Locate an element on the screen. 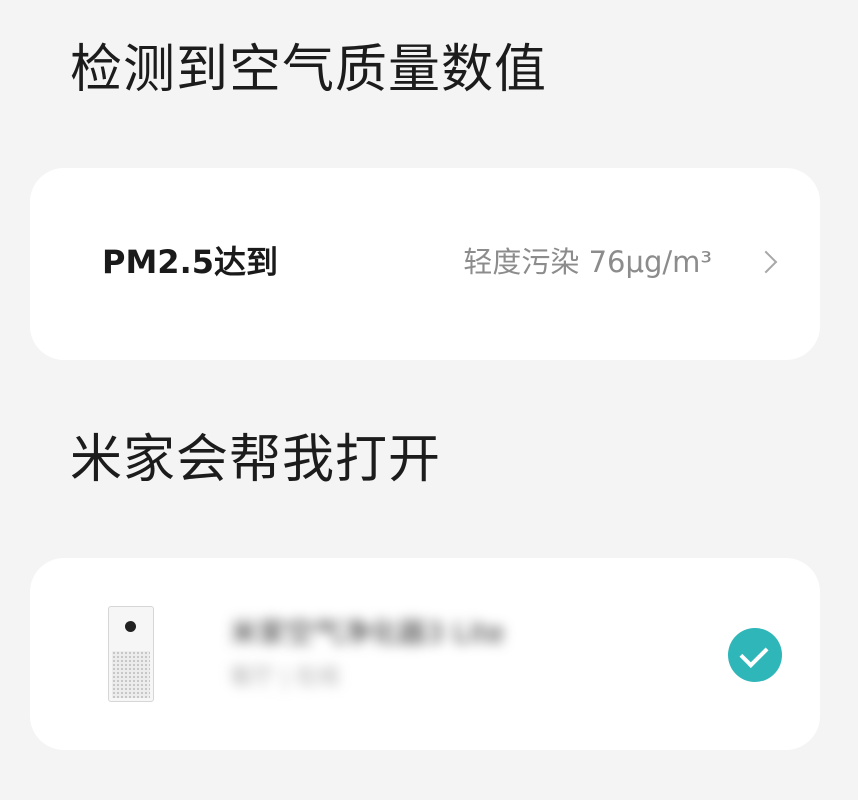 The height and width of the screenshot is (800, 858). checkmark-icon is located at coordinates (754, 653).